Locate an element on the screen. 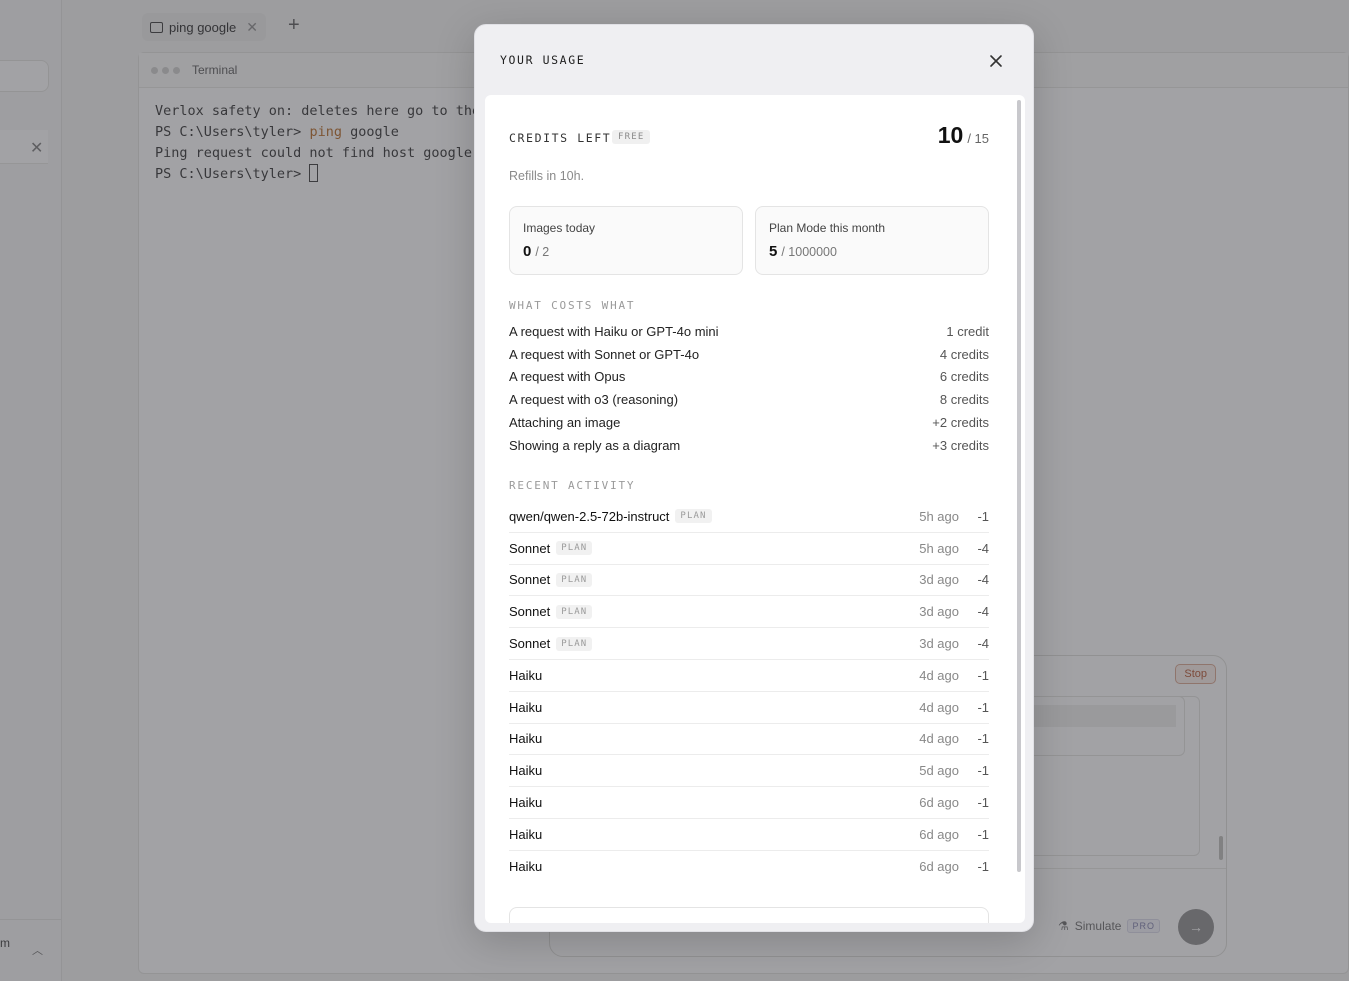  cost-label: Attaching an image is located at coordinates (565, 423).